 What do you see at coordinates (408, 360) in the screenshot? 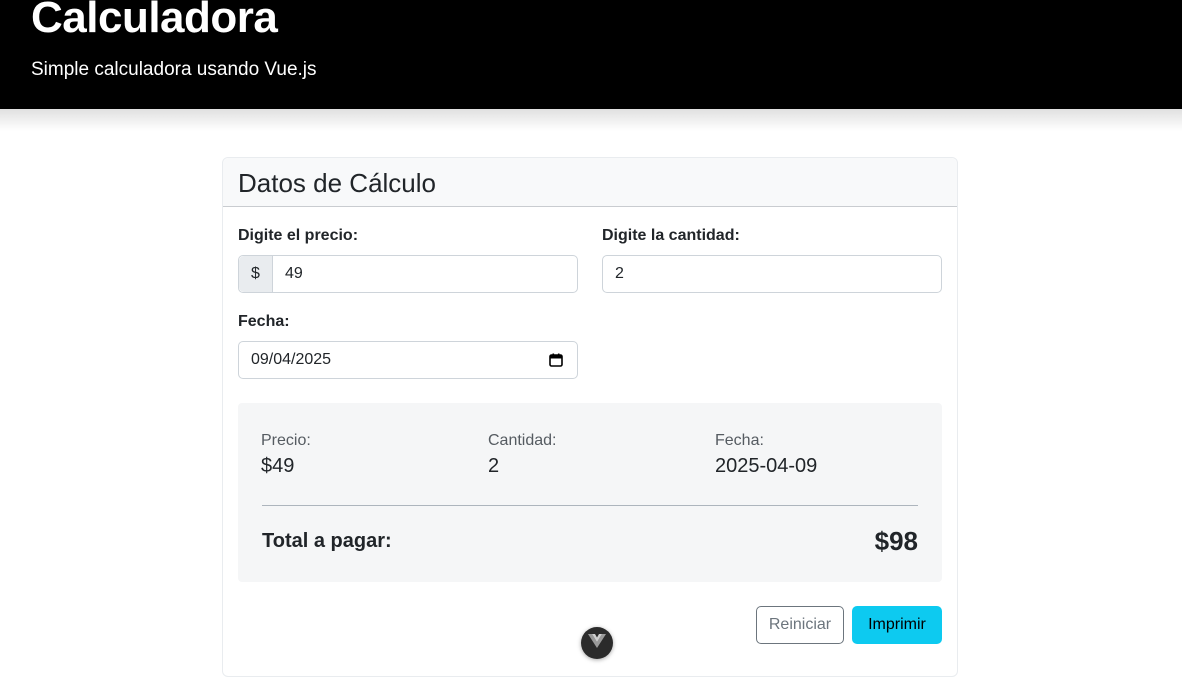
I see `date-input: 09/04/2025` at bounding box center [408, 360].